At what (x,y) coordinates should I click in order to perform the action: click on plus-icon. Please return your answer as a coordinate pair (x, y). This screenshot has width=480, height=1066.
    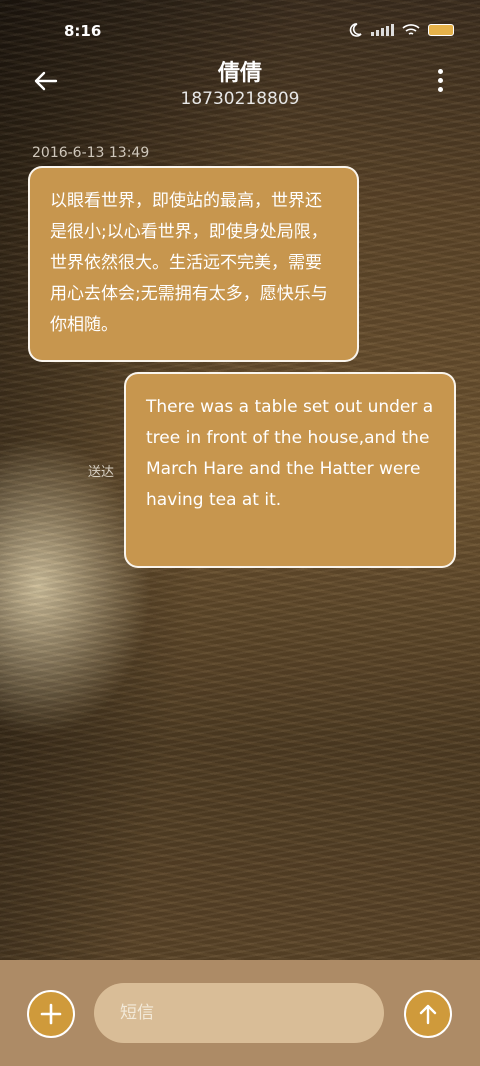
    Looking at the image, I should click on (51, 1014).